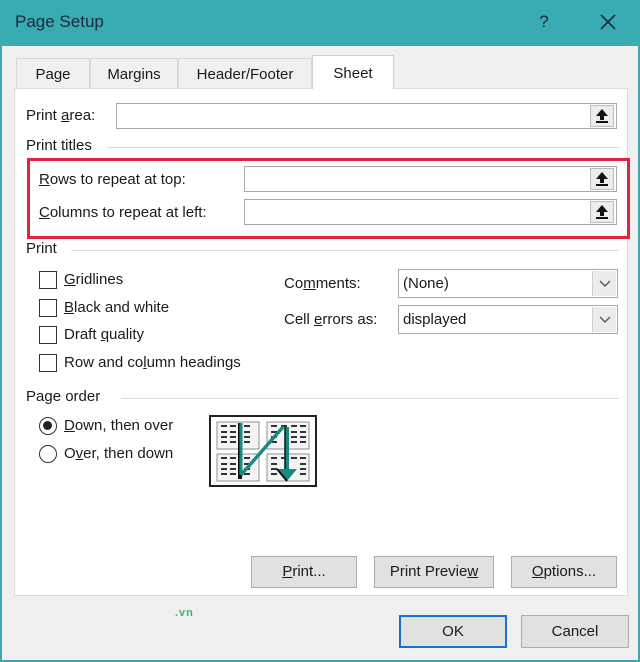 This screenshot has width=640, height=662. I want to click on cell-errors-value: displayed, so click(435, 319).